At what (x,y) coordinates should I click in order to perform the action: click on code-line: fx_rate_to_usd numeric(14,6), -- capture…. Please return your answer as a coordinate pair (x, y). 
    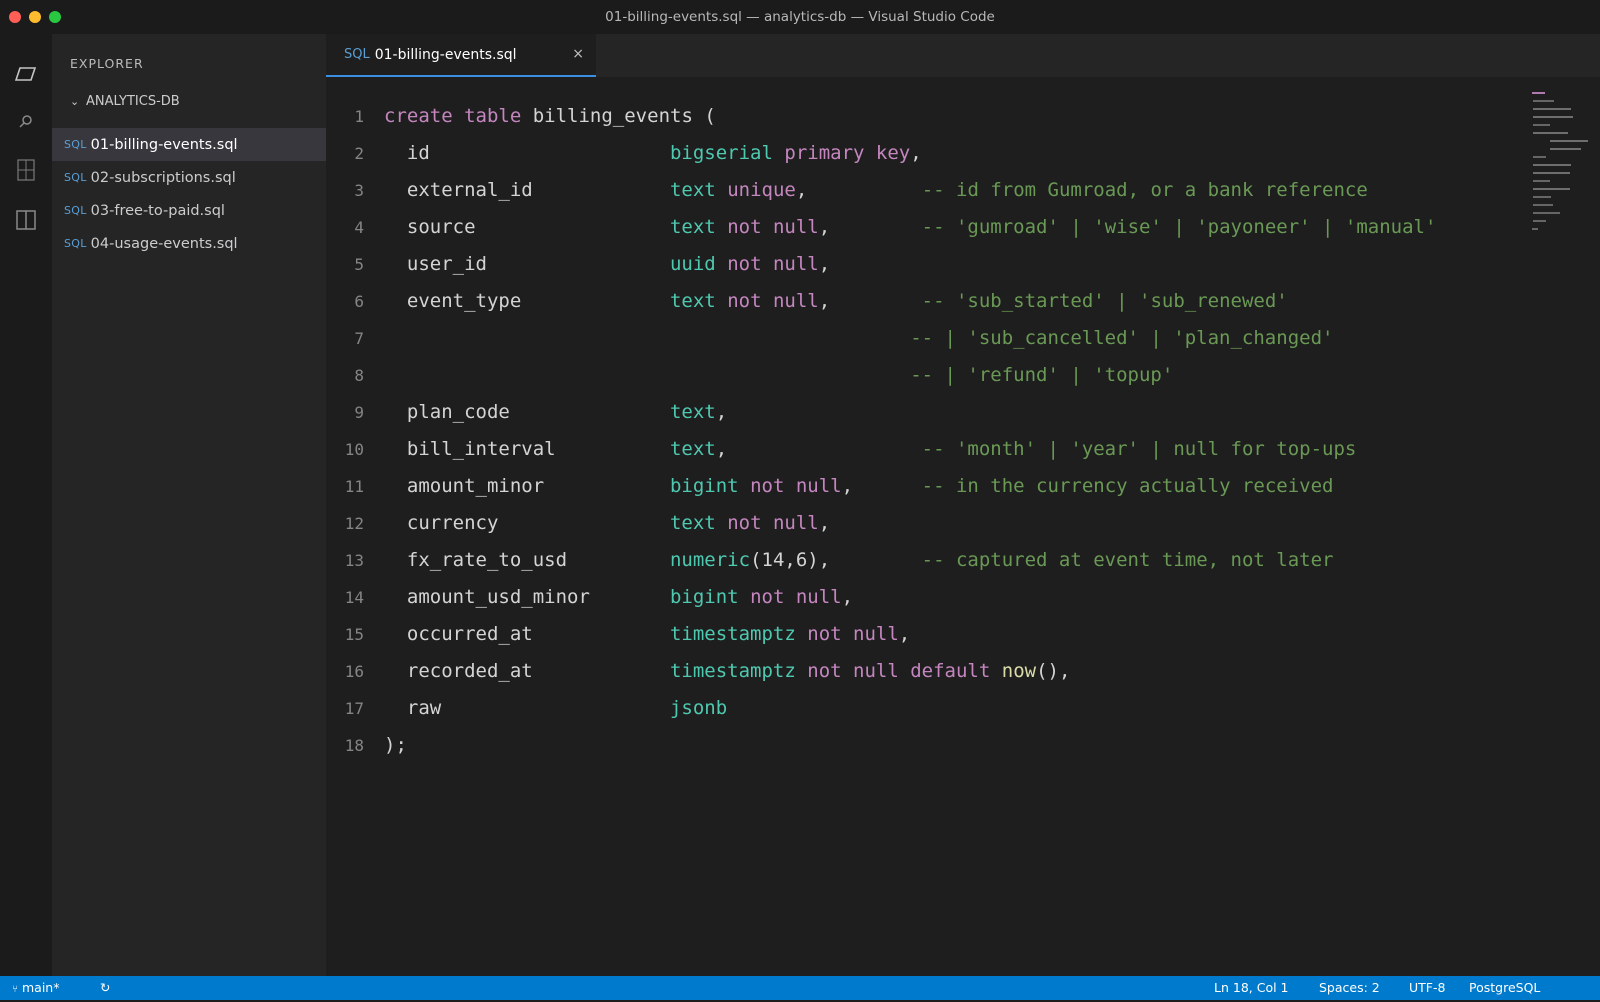
    Looking at the image, I should click on (859, 560).